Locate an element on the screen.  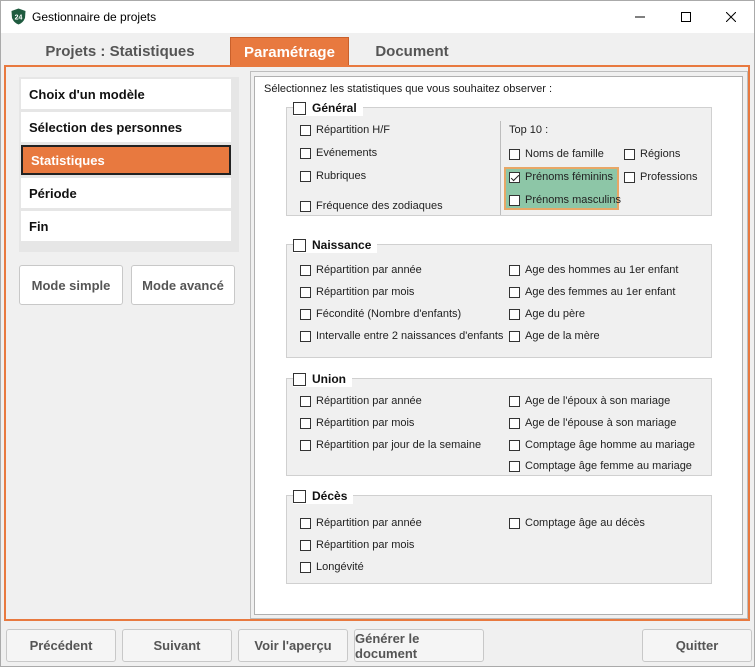
naissance-age-mere: Age de la mère is located at coordinates (554, 336).